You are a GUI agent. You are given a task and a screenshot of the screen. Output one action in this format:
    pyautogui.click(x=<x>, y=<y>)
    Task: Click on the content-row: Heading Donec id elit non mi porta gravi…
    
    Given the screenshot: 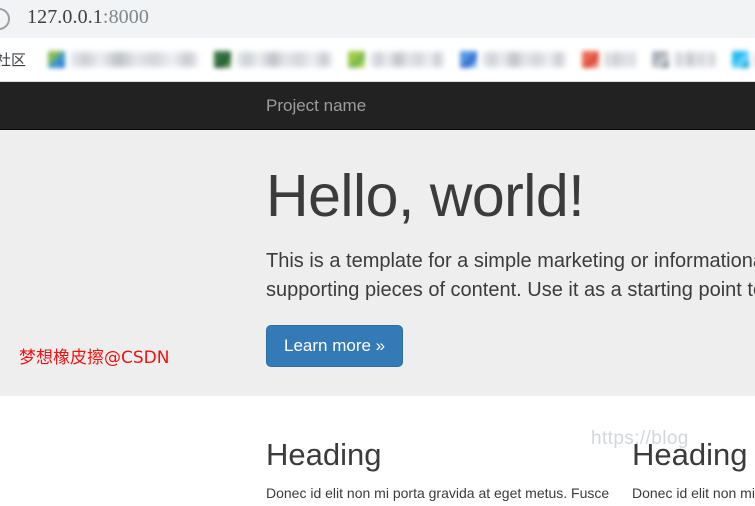 What is the action you would take?
    pyautogui.click(x=510, y=451)
    